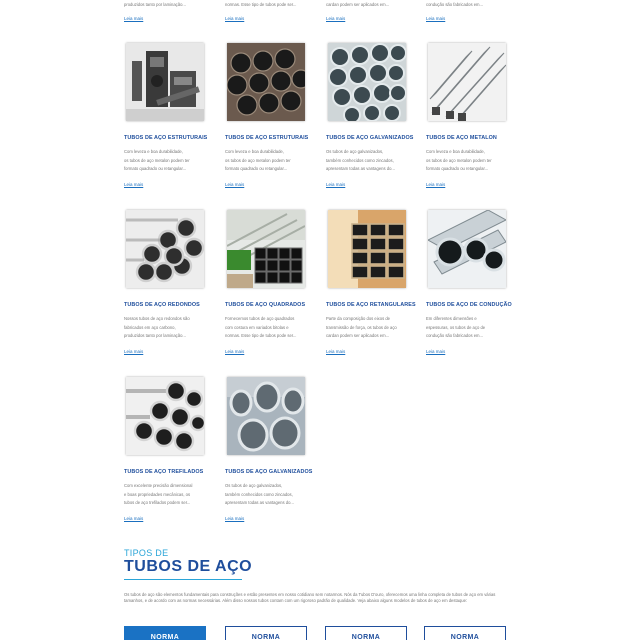 The height and width of the screenshot is (640, 635). Describe the element at coordinates (172, 305) in the screenshot. I see `product-title: TUBOS DE AÇO REDONDOS` at that location.